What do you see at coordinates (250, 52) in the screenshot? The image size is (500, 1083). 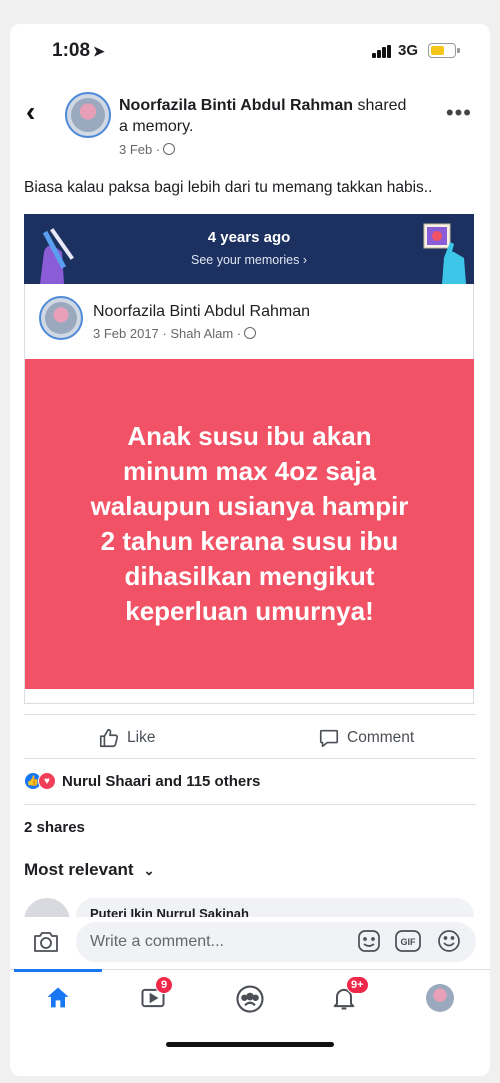 I see `status-bar: 1:08 ➤ 3G` at bounding box center [250, 52].